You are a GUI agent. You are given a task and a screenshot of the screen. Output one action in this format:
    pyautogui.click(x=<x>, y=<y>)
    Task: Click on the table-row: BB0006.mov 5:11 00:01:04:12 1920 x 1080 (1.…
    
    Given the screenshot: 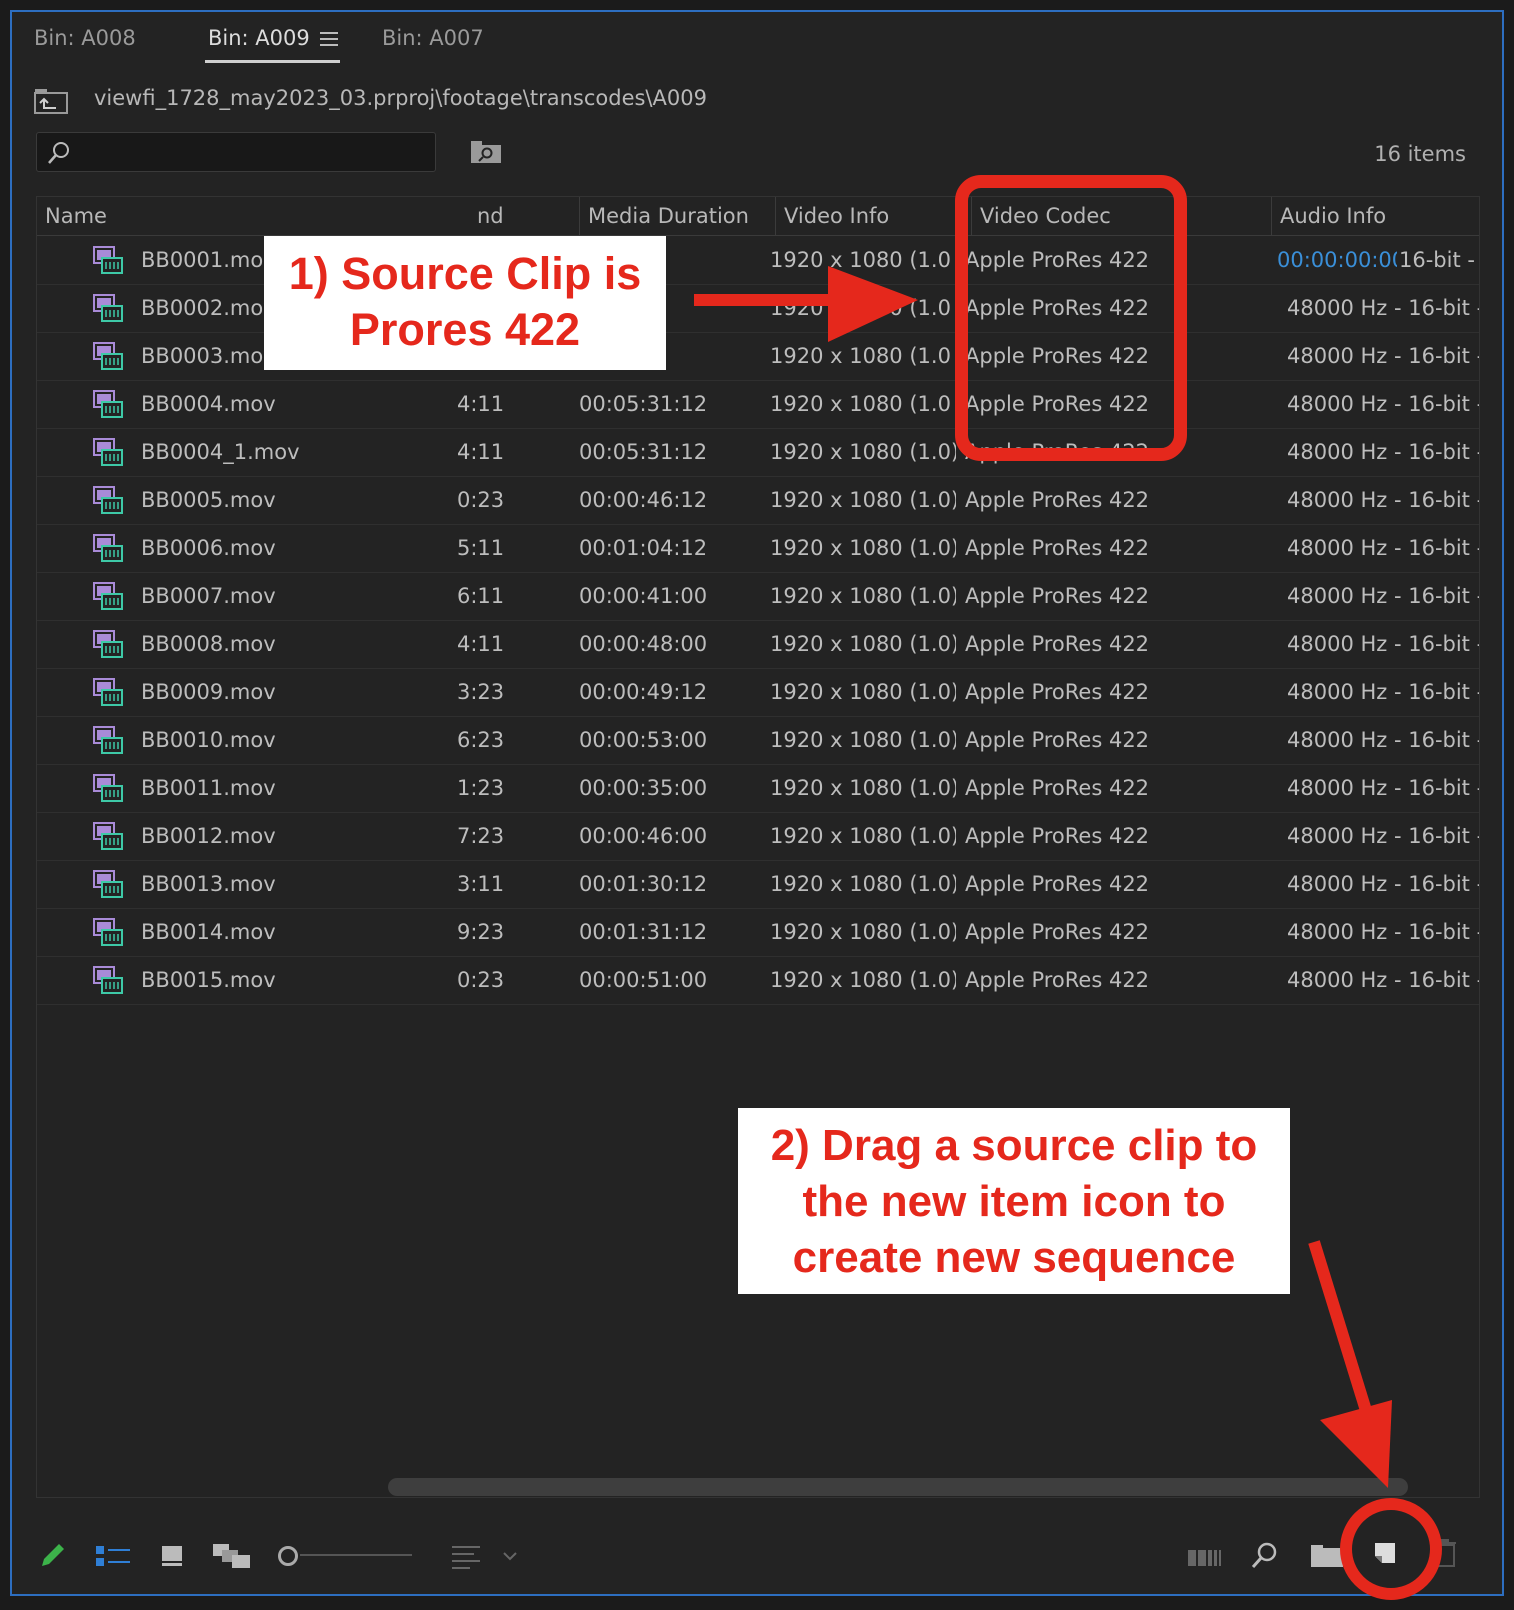 What is the action you would take?
    pyautogui.click(x=758, y=548)
    